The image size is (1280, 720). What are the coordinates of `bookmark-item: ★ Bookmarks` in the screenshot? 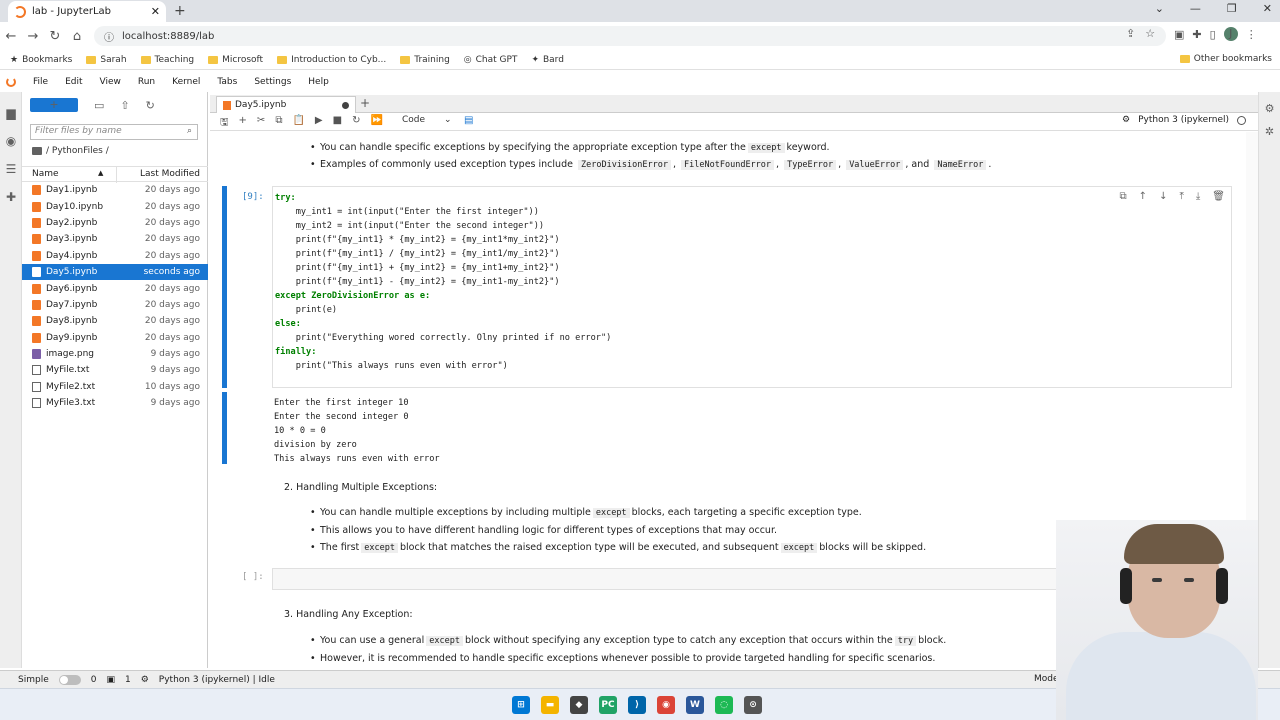 It's located at (41, 60).